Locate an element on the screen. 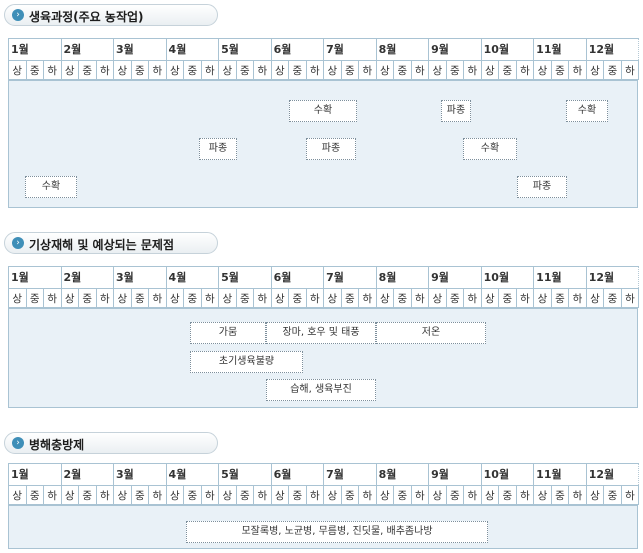 Image resolution: width=643 pixels, height=553 pixels. section-title: 기상재해 및 예상되는 문제점 is located at coordinates (102, 245).